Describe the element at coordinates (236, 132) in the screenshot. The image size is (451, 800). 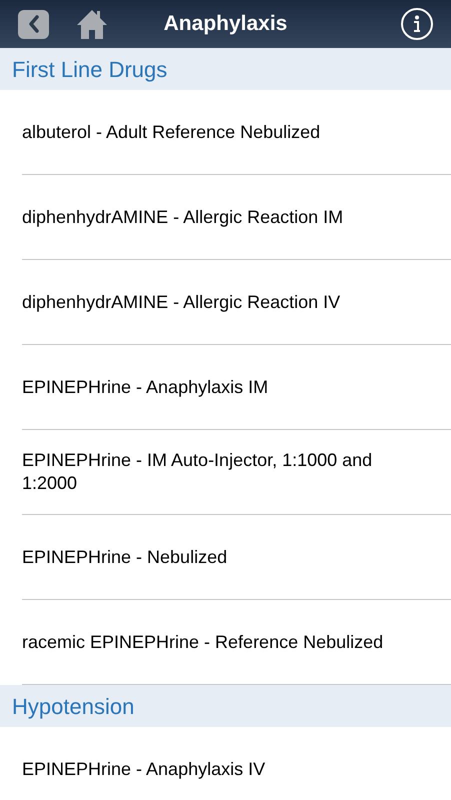
I see `list-item: albuterol - Adult Reference Nebulized` at that location.